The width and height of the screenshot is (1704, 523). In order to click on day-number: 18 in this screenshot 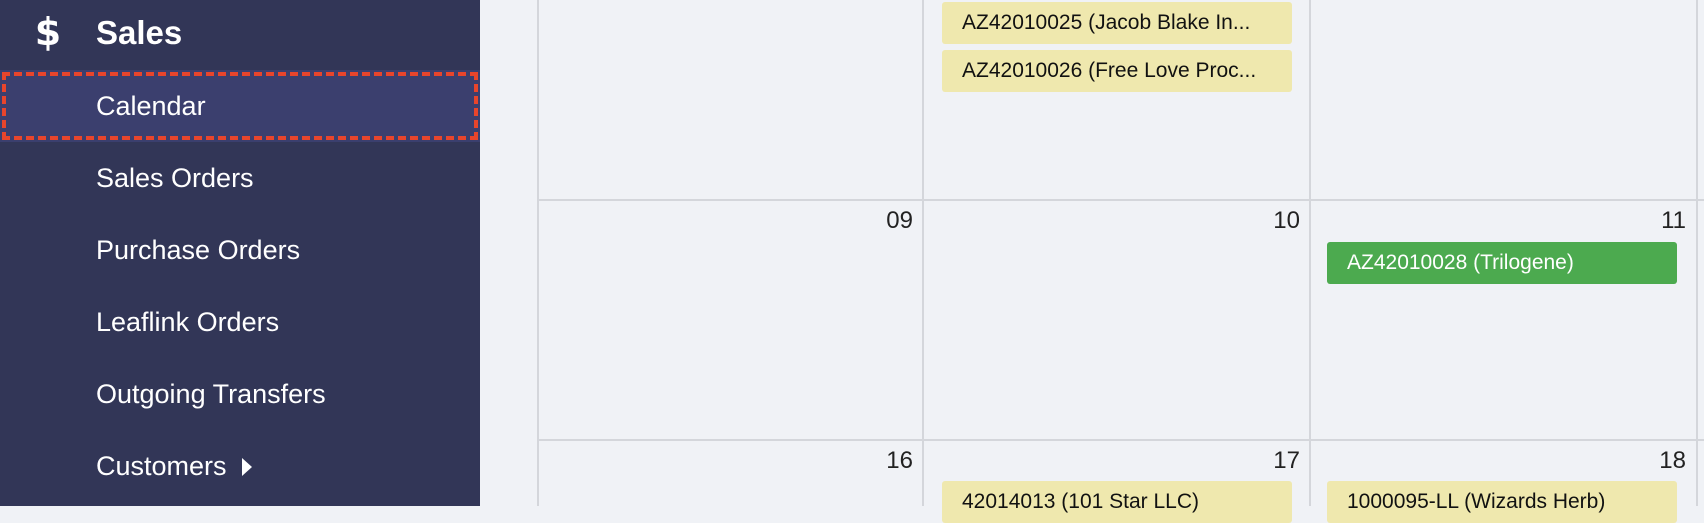, I will do `click(1656, 461)`.